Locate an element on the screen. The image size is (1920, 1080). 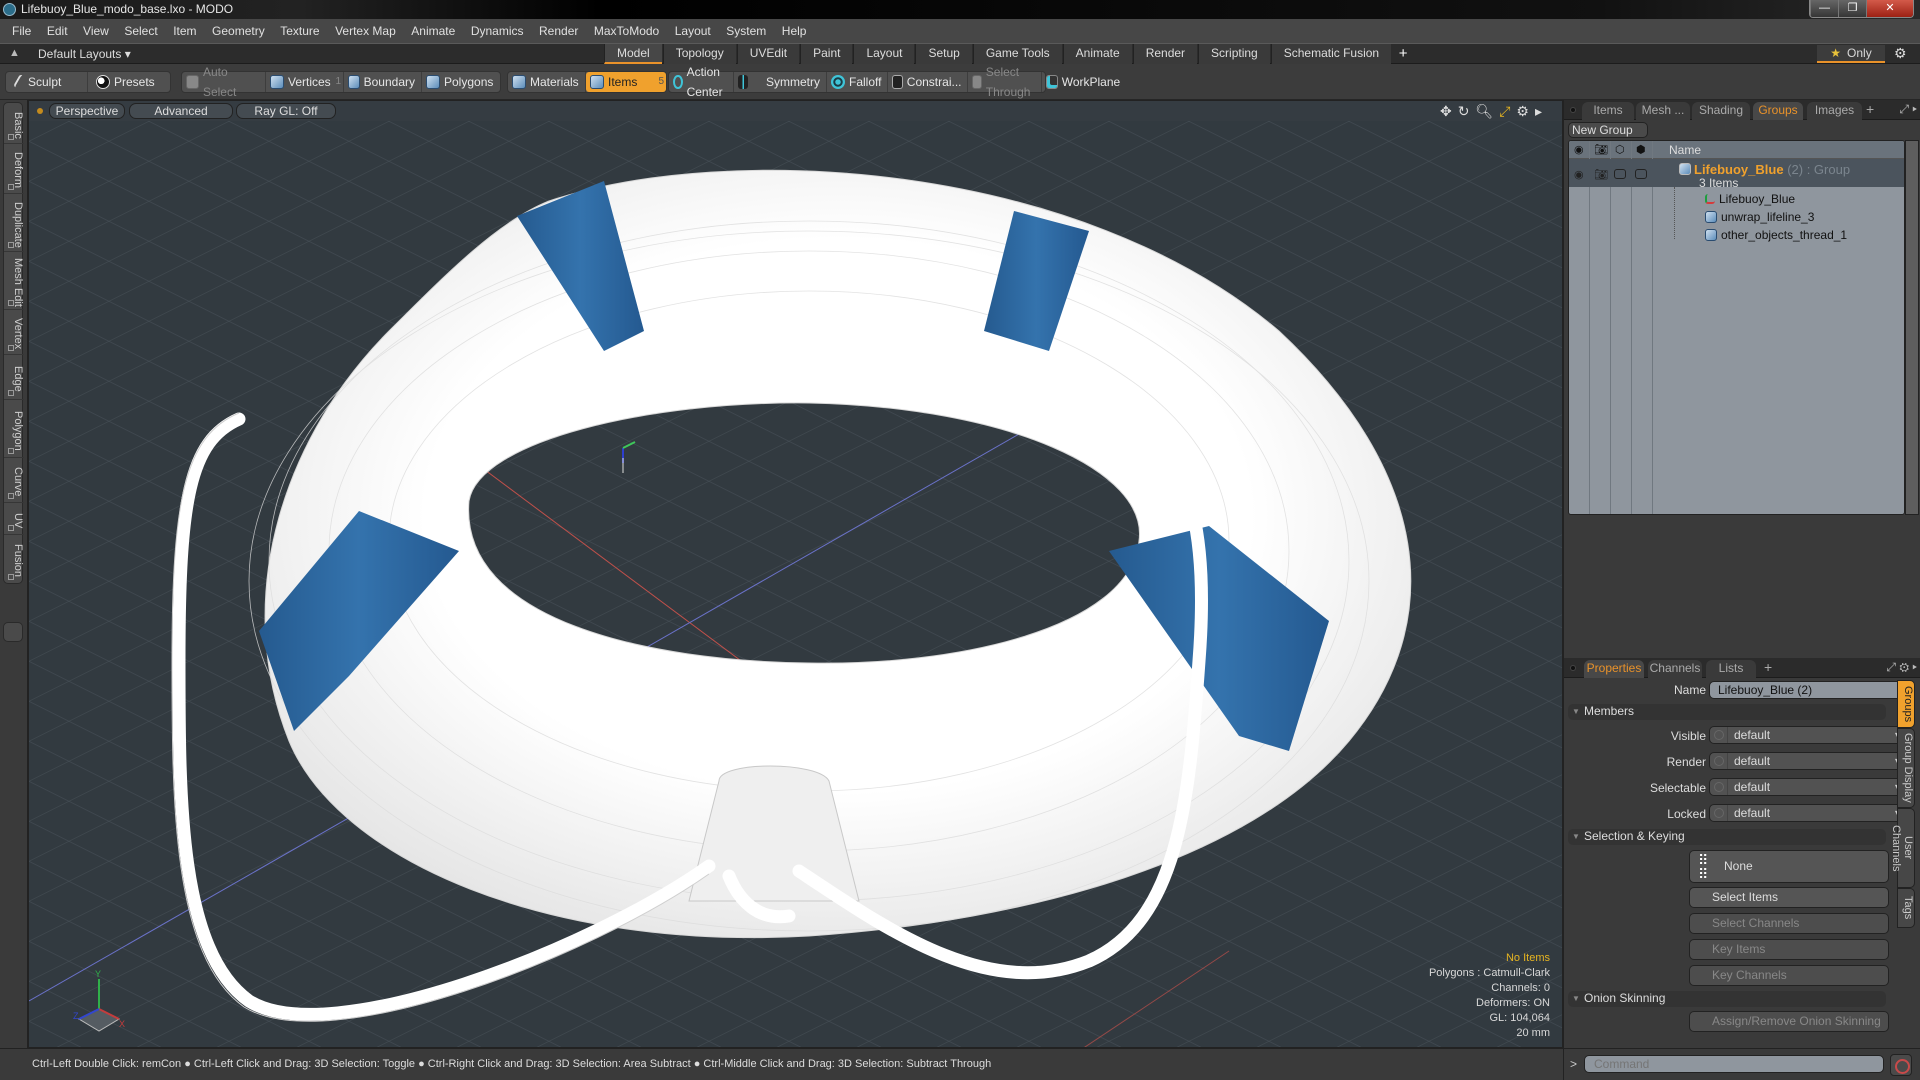
select-channels-button: Select Channels is located at coordinates (1789, 923).